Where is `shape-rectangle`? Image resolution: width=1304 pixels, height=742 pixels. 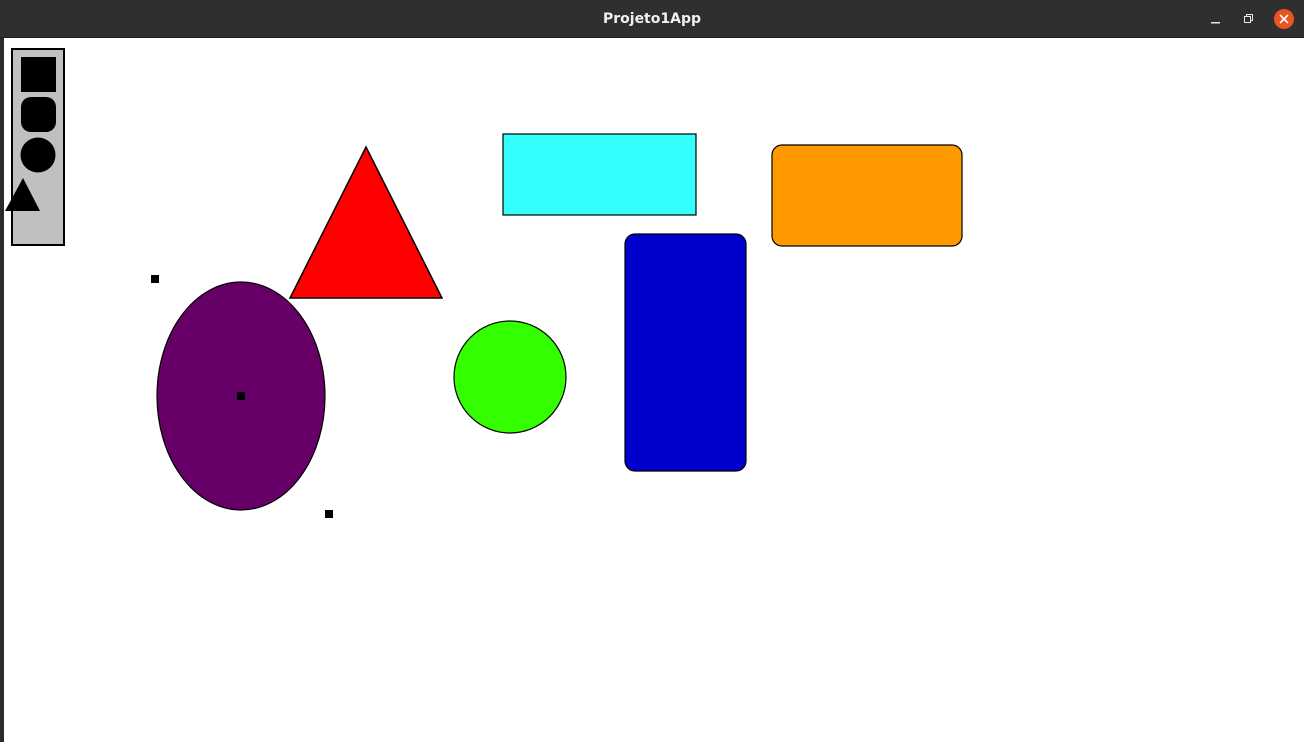
shape-rectangle is located at coordinates (599, 174).